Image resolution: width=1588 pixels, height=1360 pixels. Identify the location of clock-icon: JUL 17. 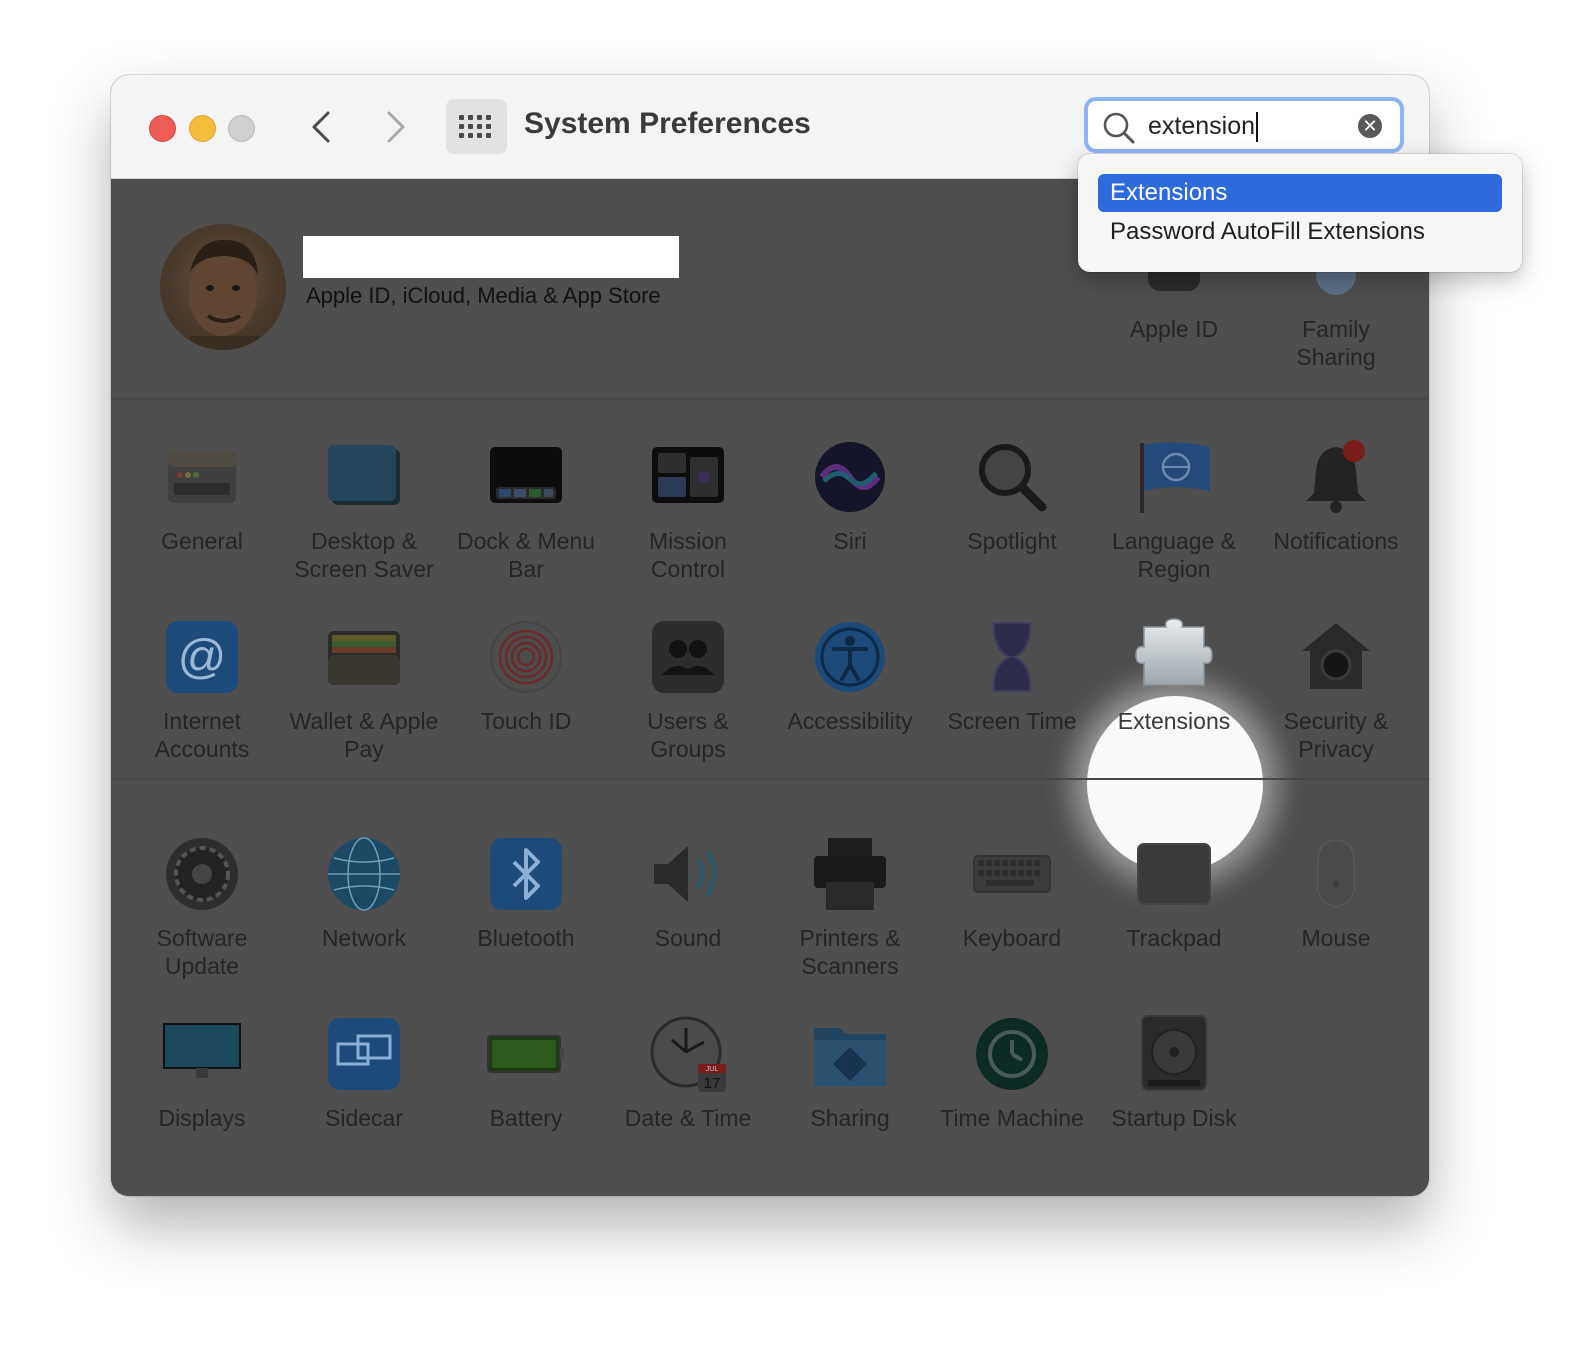
(688, 1054).